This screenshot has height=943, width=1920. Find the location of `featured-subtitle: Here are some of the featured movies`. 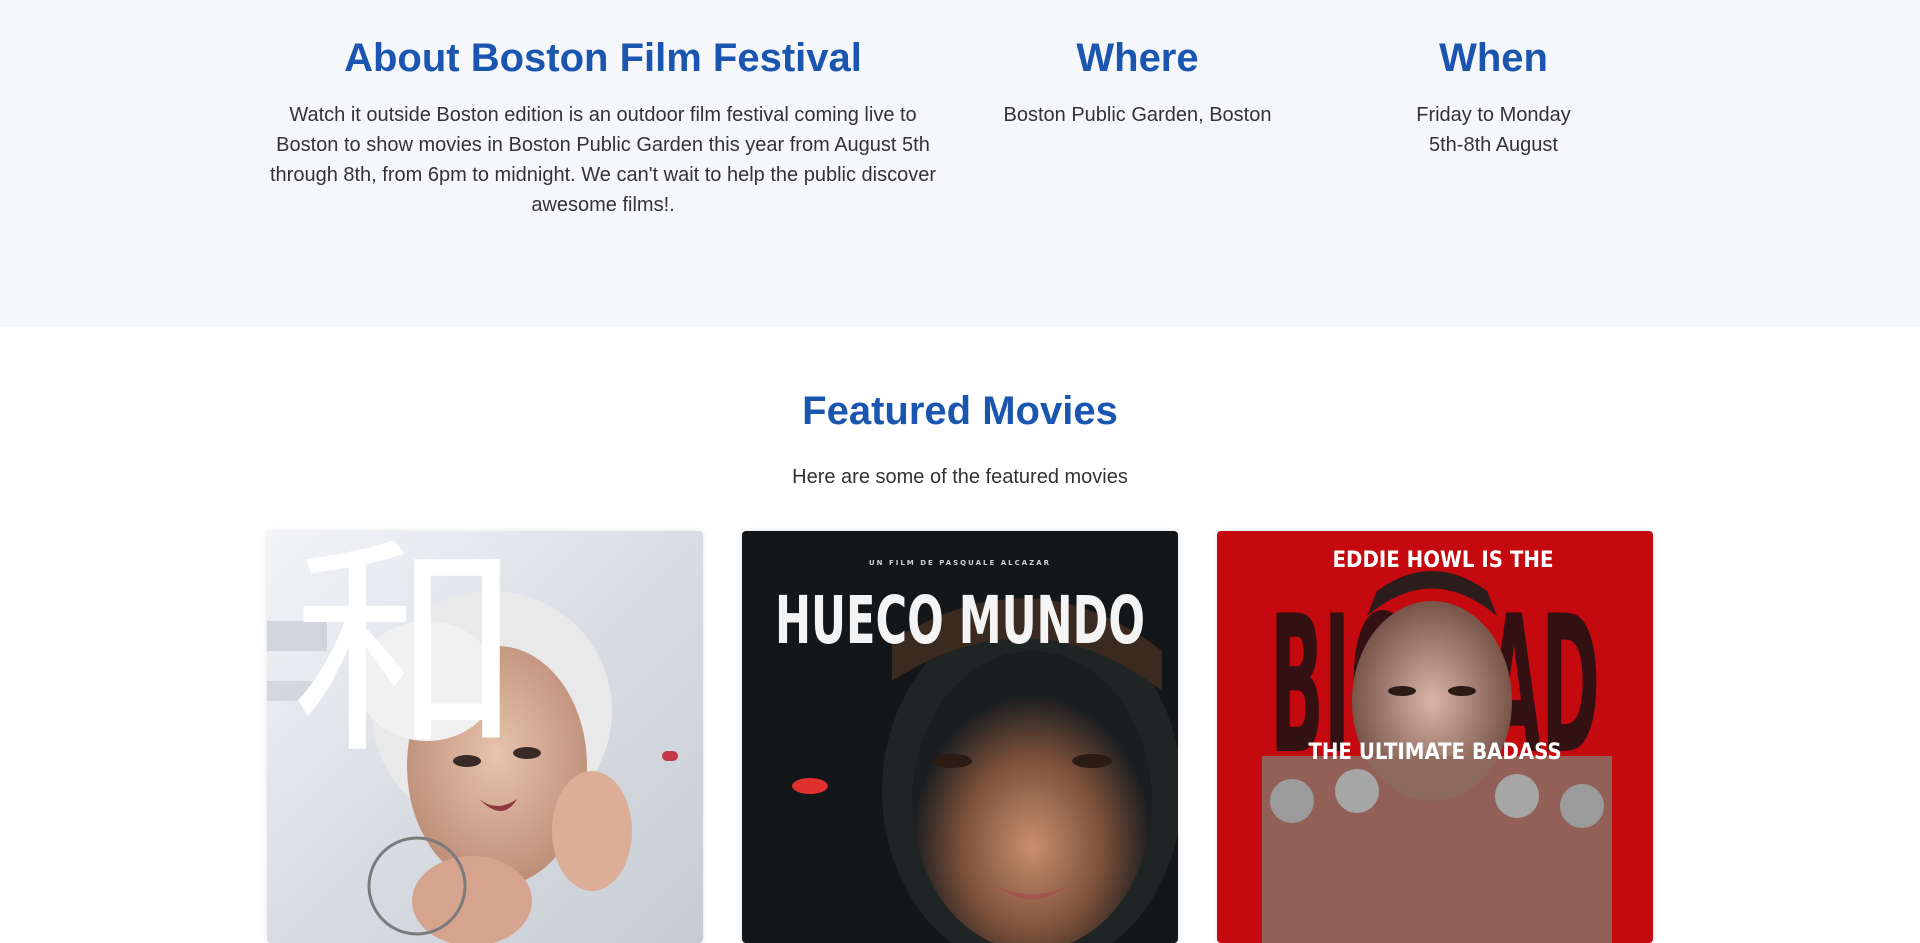

featured-subtitle: Here are some of the featured movies is located at coordinates (960, 477).